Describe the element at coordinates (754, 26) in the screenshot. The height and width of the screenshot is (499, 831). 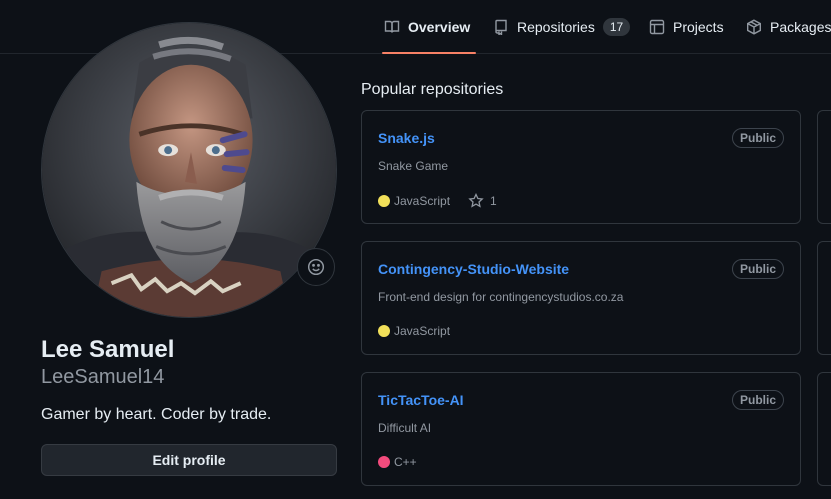
I see `package-icon` at that location.